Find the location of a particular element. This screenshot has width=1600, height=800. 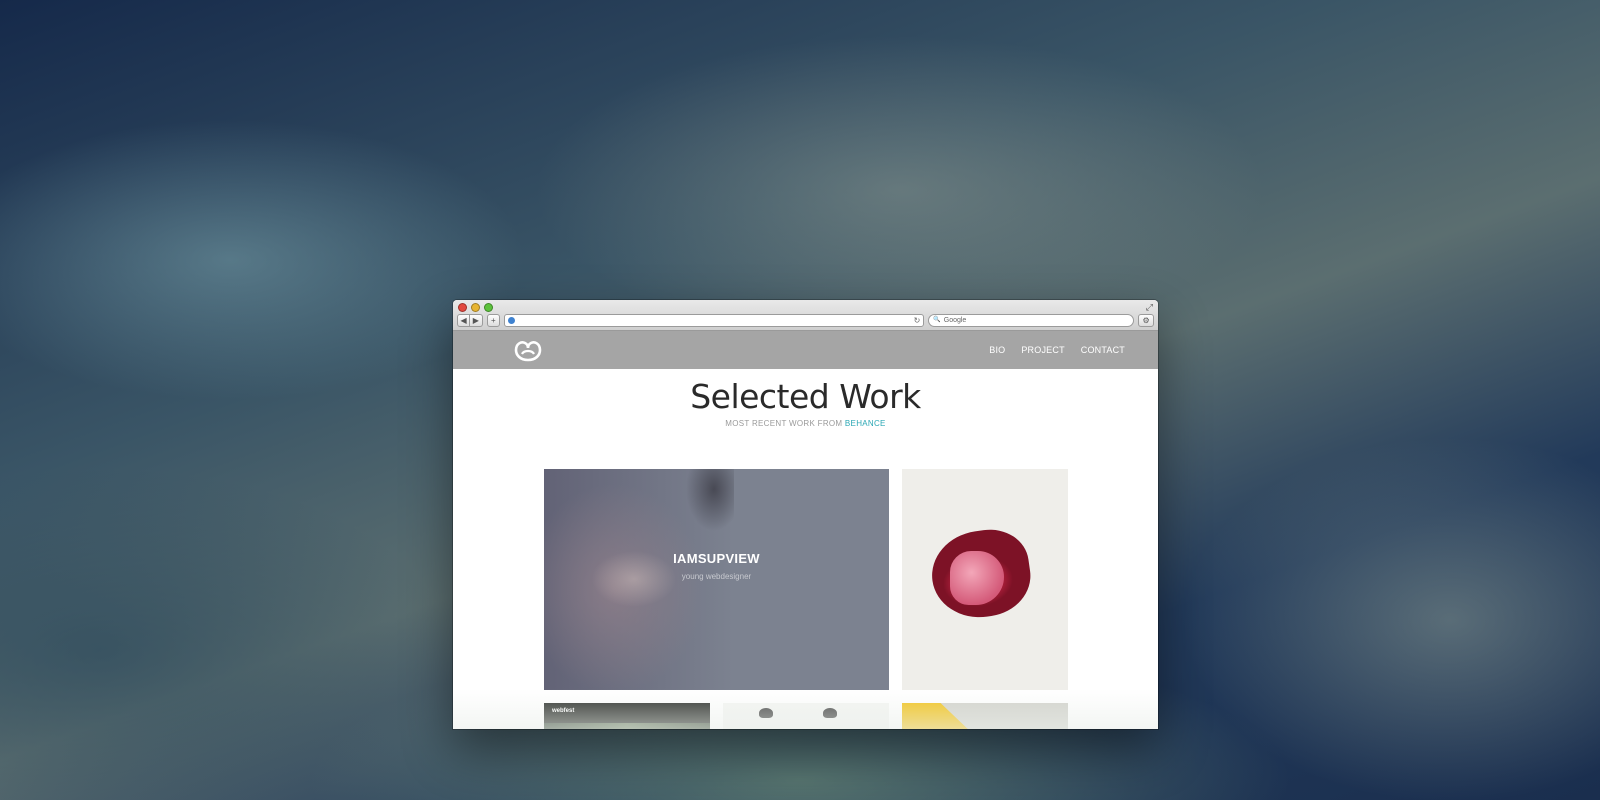

back-button: ◀ is located at coordinates (464, 320).